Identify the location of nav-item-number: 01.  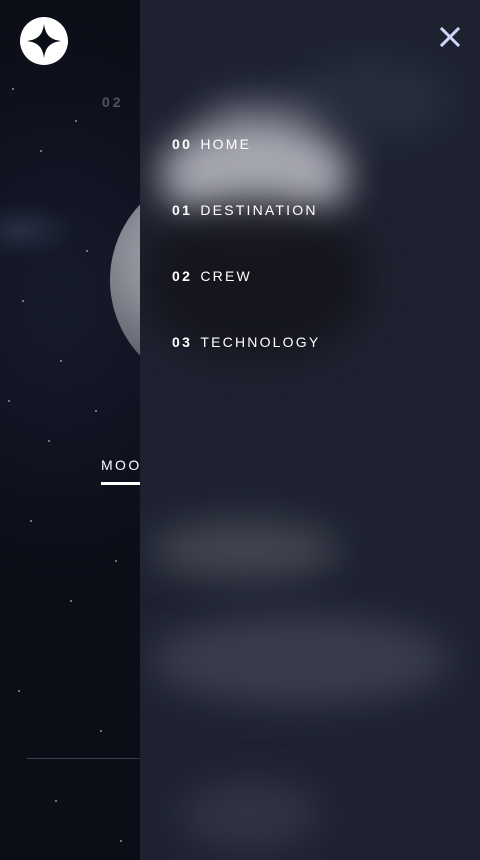
(182, 210).